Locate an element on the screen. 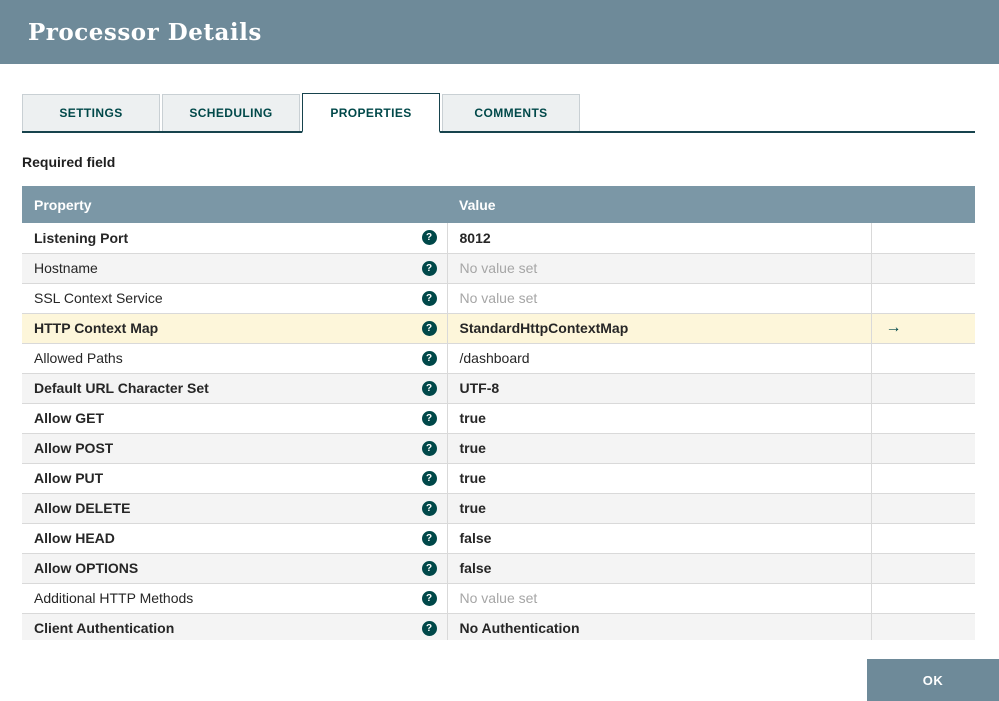 The height and width of the screenshot is (701, 999). property-name: Hostname is located at coordinates (66, 268).